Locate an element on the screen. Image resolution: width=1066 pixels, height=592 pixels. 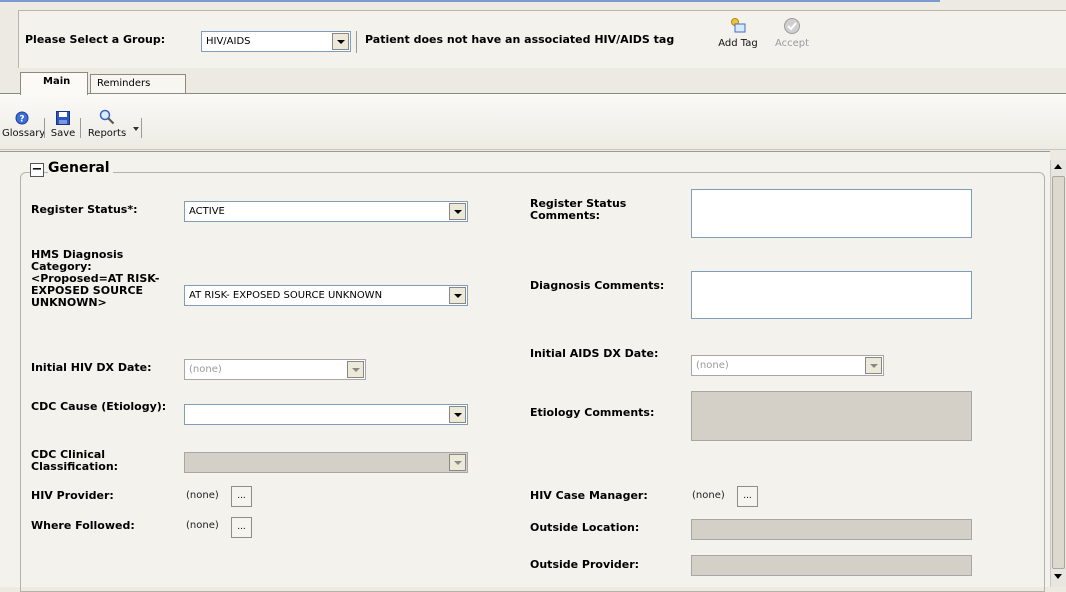
reports-dropdown-arrow-icon is located at coordinates (136, 129).